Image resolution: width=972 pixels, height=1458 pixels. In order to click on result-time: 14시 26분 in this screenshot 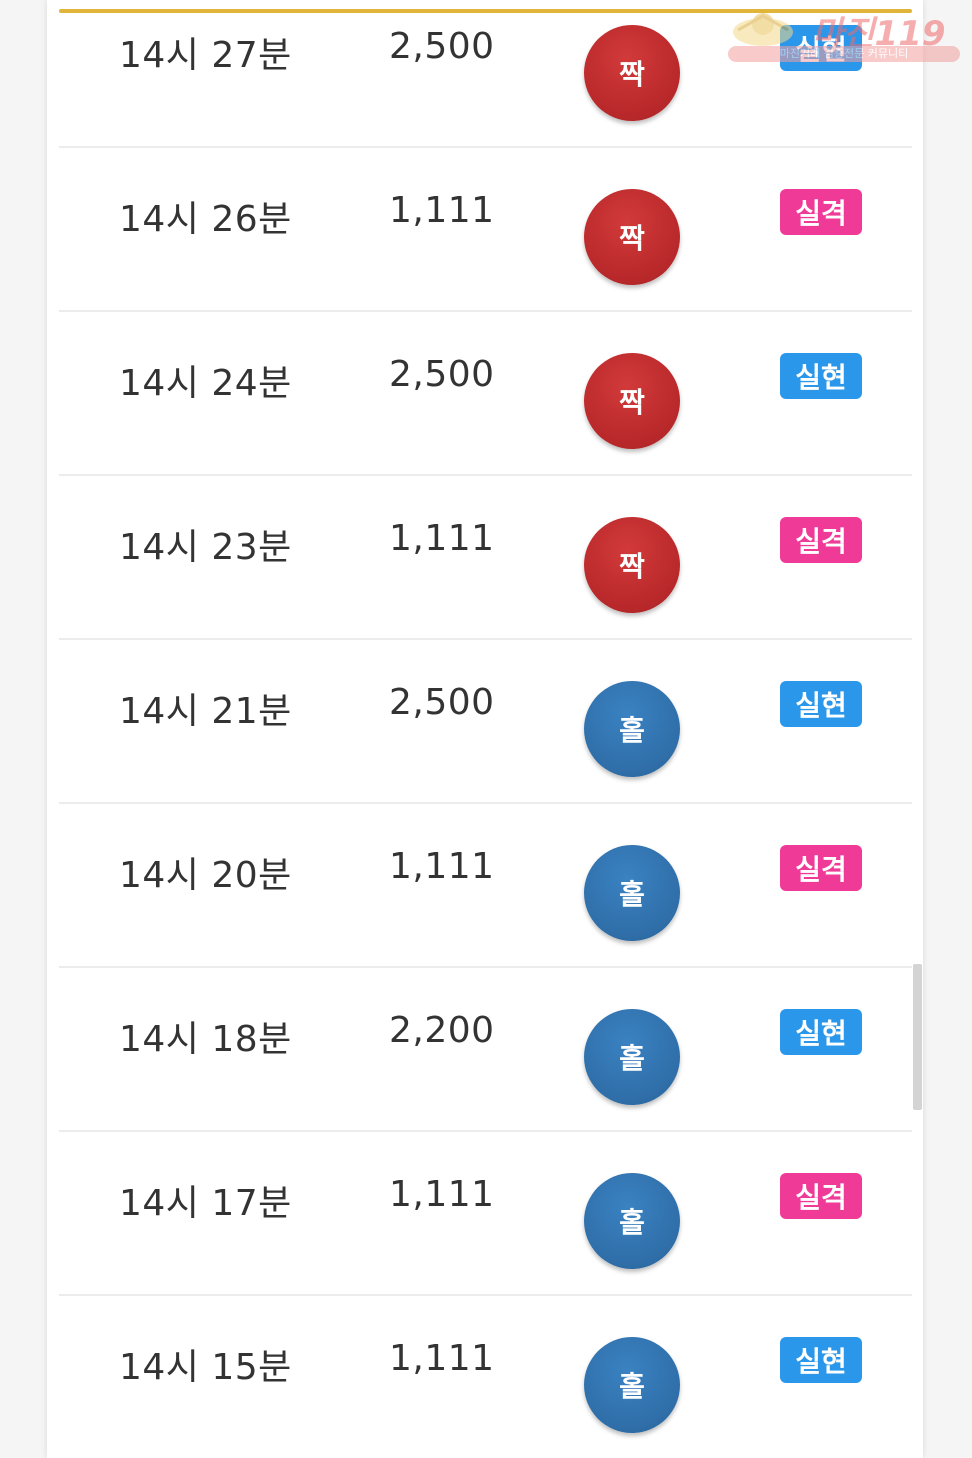, I will do `click(205, 219)`.